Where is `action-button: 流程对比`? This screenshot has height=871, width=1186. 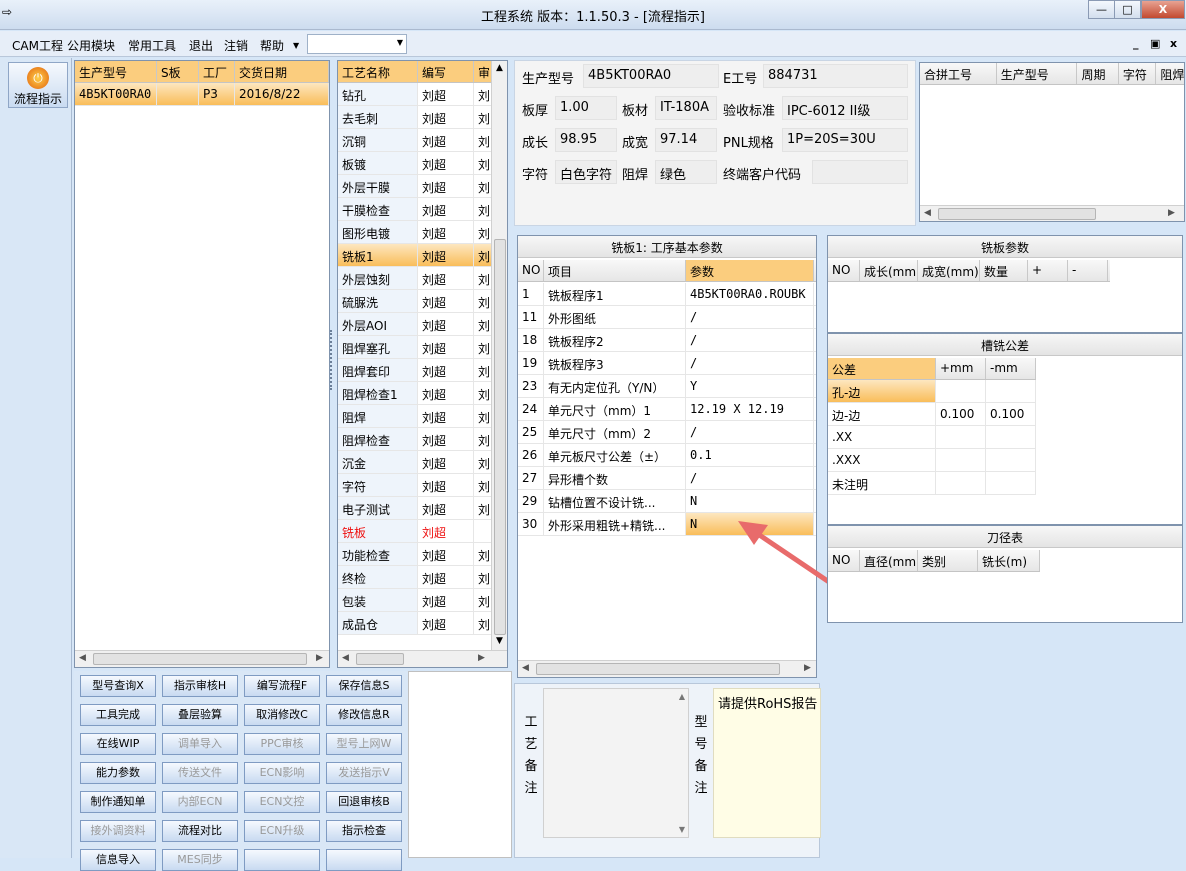
action-button: 流程对比 is located at coordinates (200, 831).